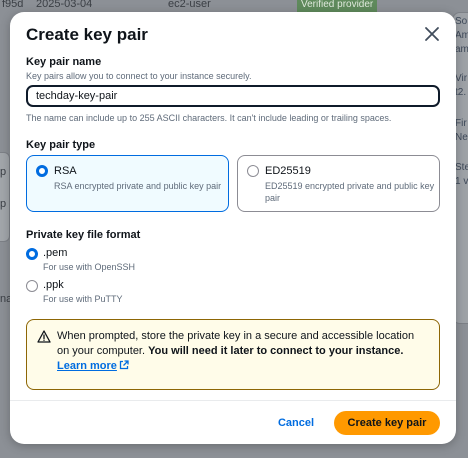  Describe the element at coordinates (189, 5) in the screenshot. I see `background-cell-user: ec2-user` at that location.